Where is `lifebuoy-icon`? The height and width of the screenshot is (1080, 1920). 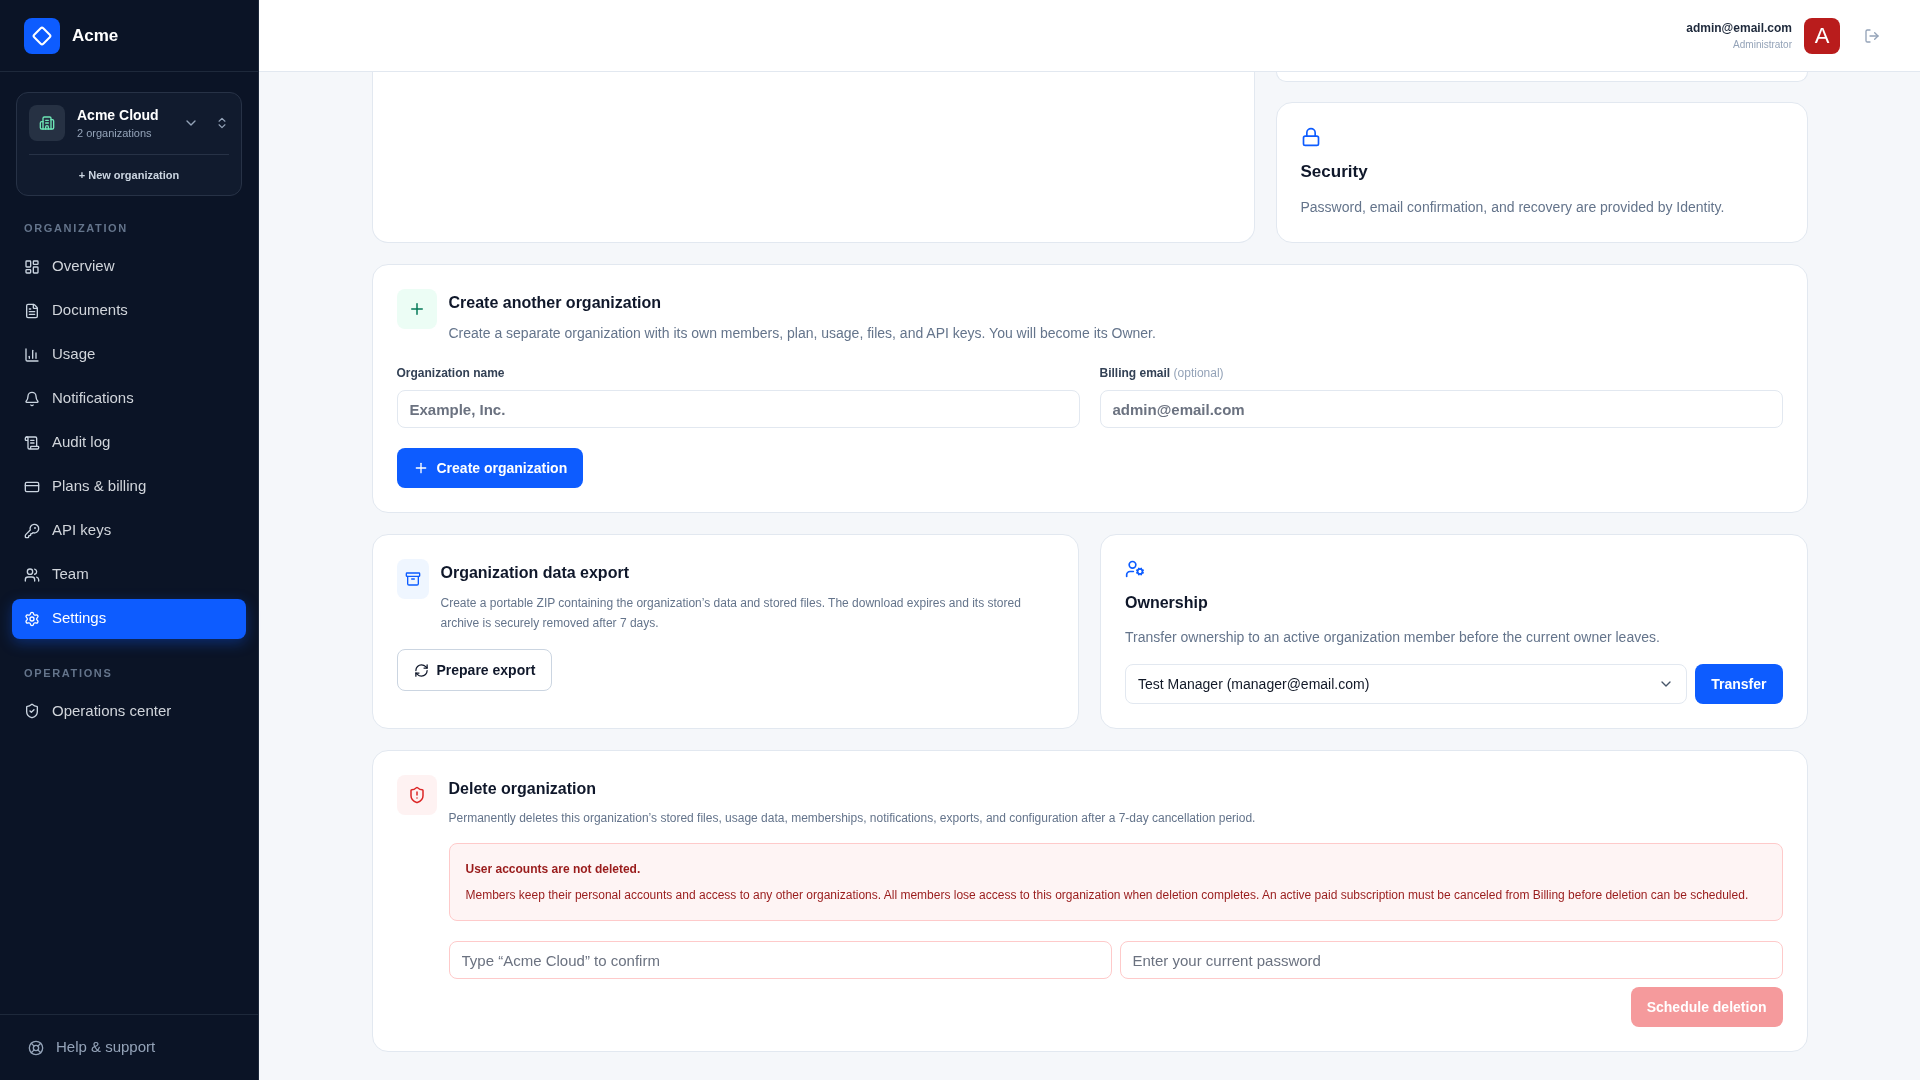 lifebuoy-icon is located at coordinates (36, 1047).